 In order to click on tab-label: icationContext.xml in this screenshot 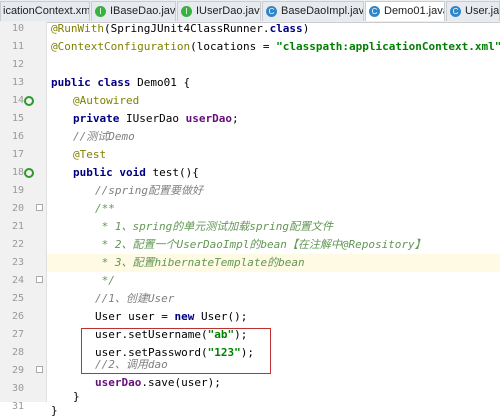, I will do `click(46, 11)`.